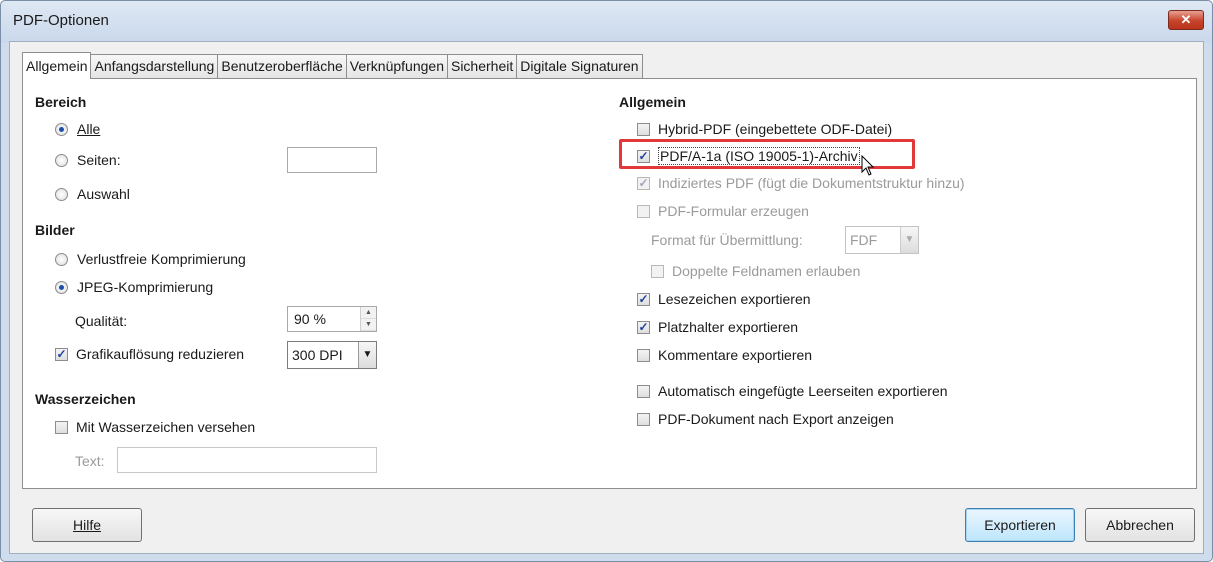  I want to click on export-anzeigen-checkbox: PDF-Dokument nach Export anzeigen, so click(765, 419).